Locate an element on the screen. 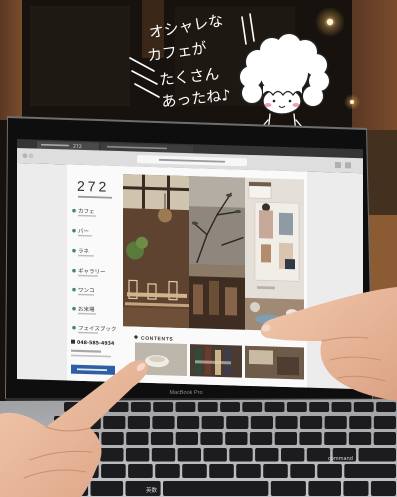  window-pane is located at coordinates (80, 56).